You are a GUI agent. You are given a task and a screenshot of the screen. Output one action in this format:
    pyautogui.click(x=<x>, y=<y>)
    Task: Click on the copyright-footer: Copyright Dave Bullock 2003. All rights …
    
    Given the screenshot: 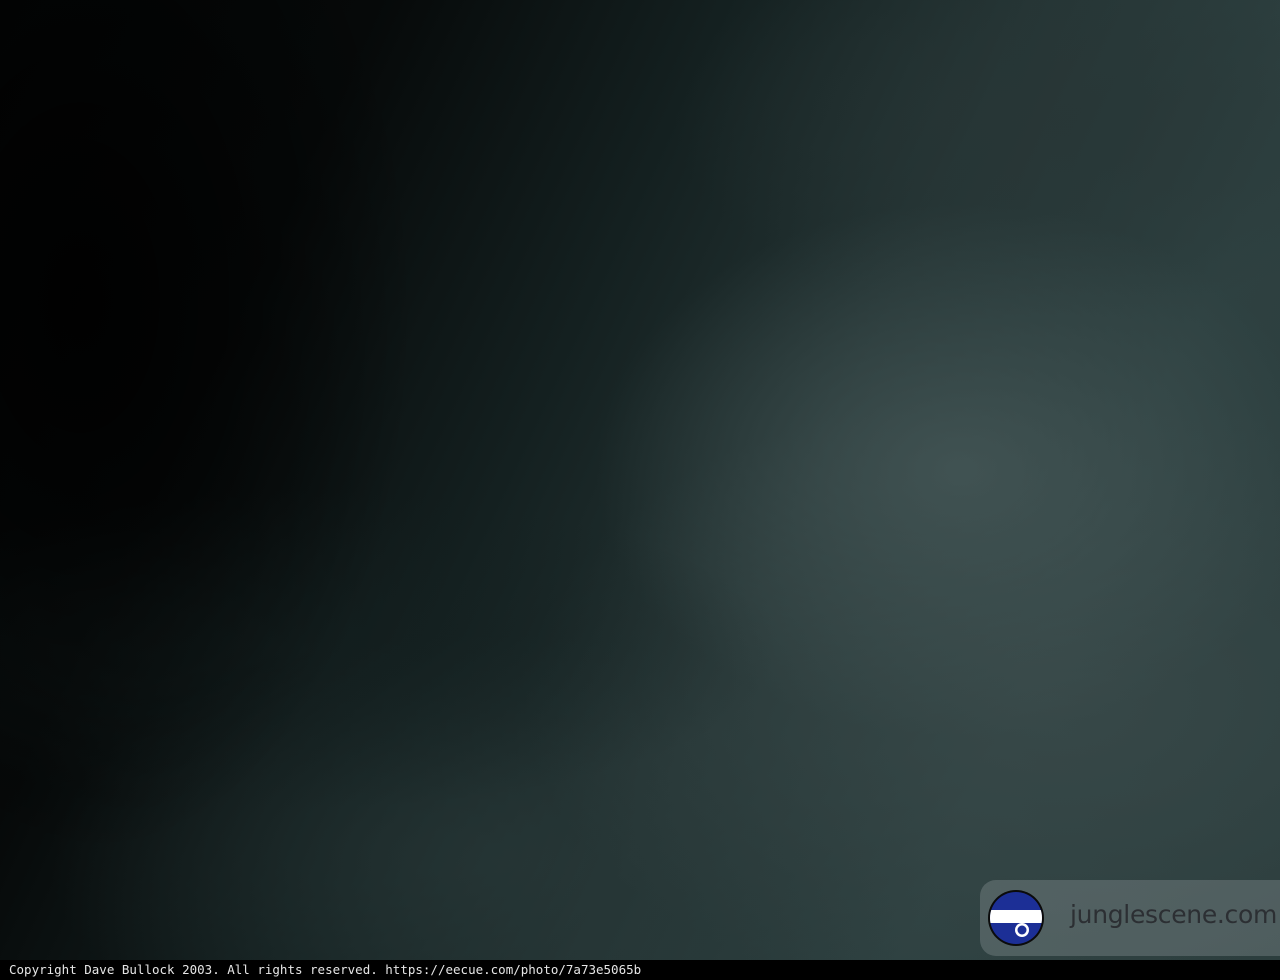 What is the action you would take?
    pyautogui.click(x=640, y=970)
    